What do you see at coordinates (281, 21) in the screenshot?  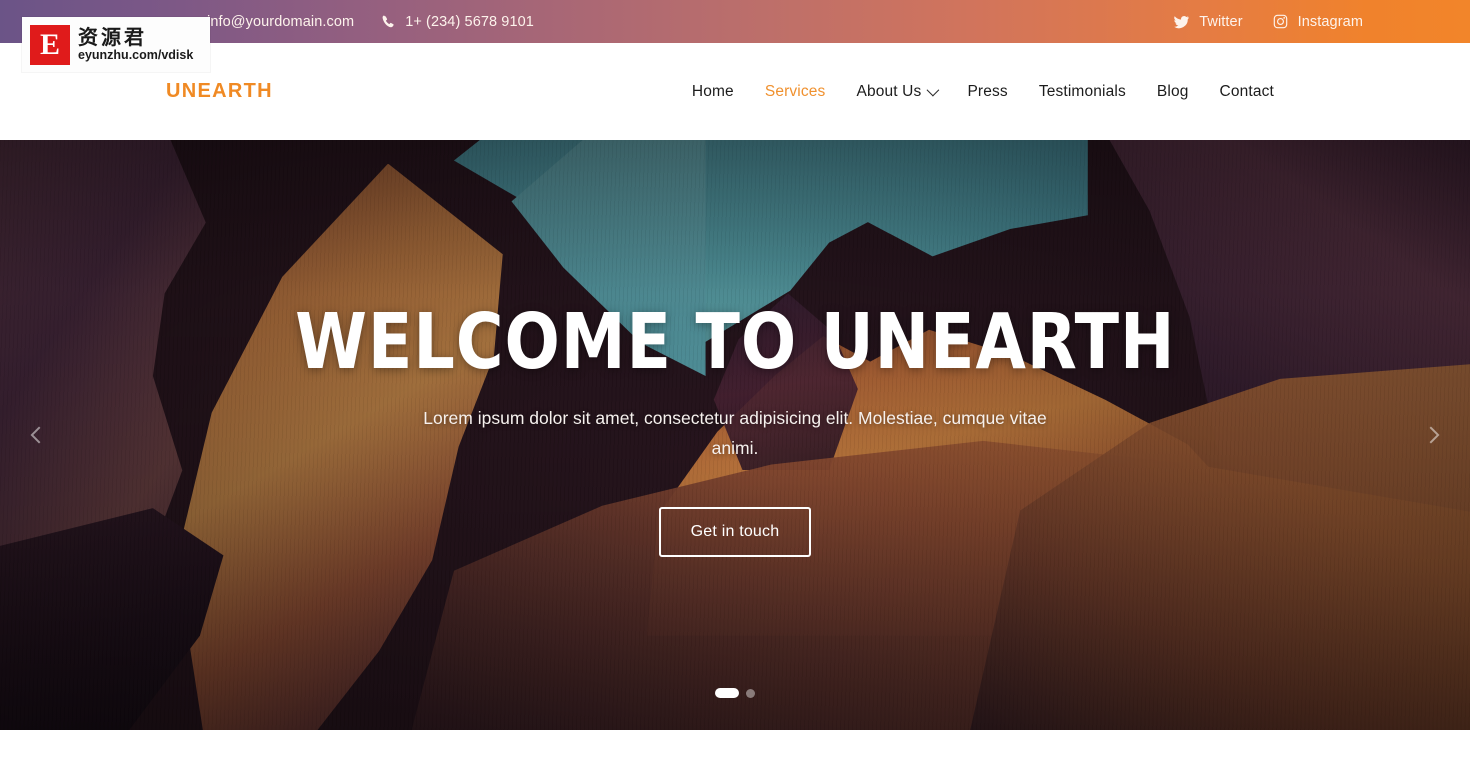 I see `email-text: info@yourdomain.com` at bounding box center [281, 21].